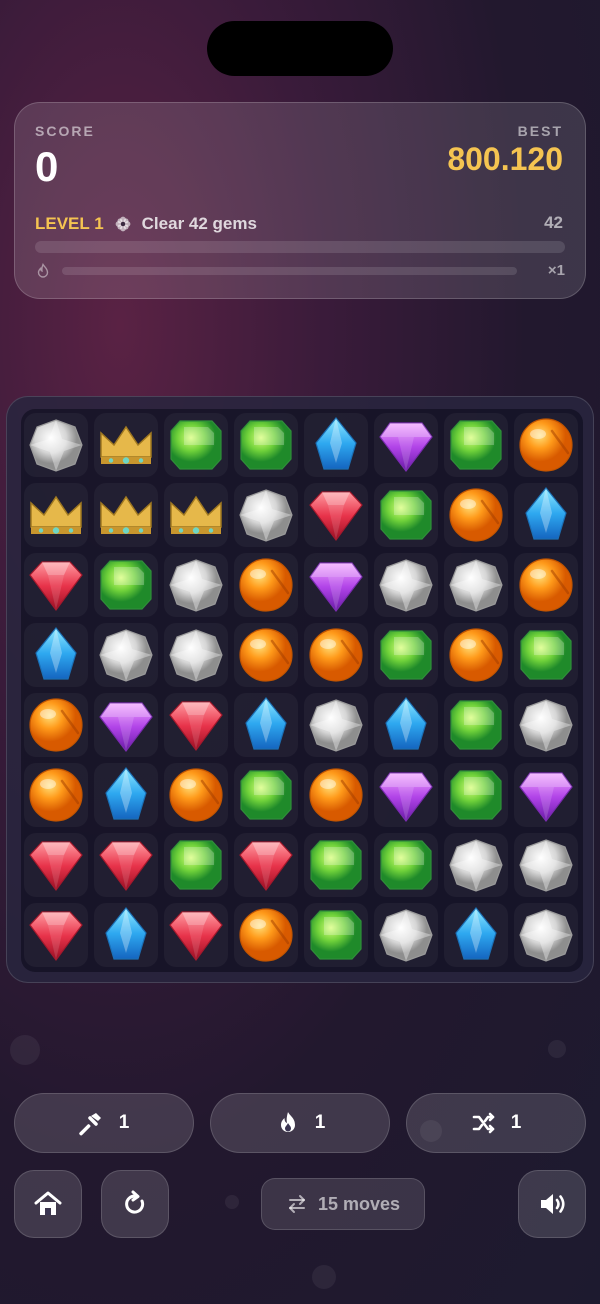 The height and width of the screenshot is (1304, 600). I want to click on moves-counter: 15 moves, so click(343, 1204).